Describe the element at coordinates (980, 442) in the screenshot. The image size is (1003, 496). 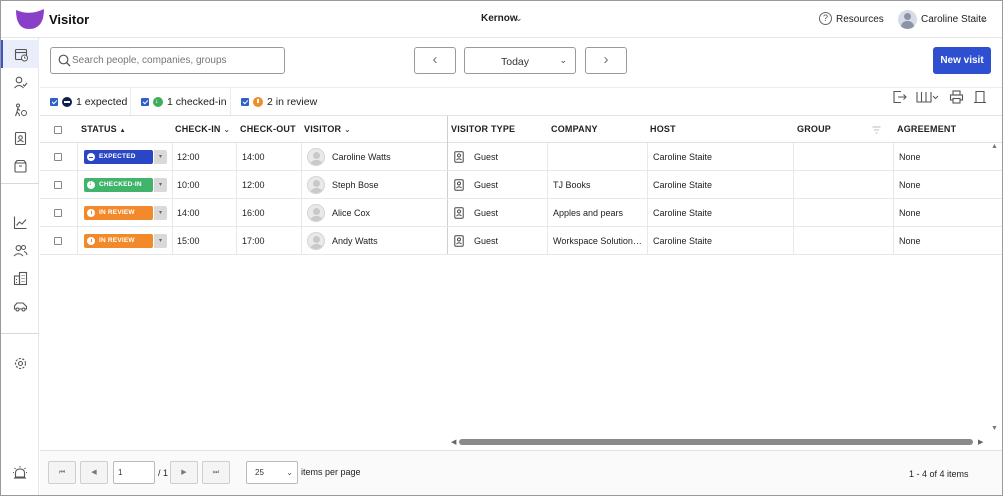
I see `scroll-right-arrow: ▶` at that location.